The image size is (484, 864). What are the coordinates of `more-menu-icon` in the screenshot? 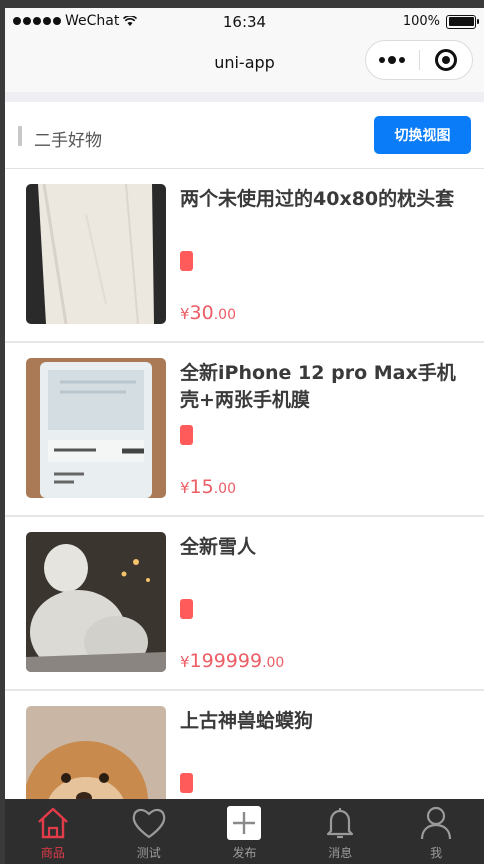 It's located at (392, 59).